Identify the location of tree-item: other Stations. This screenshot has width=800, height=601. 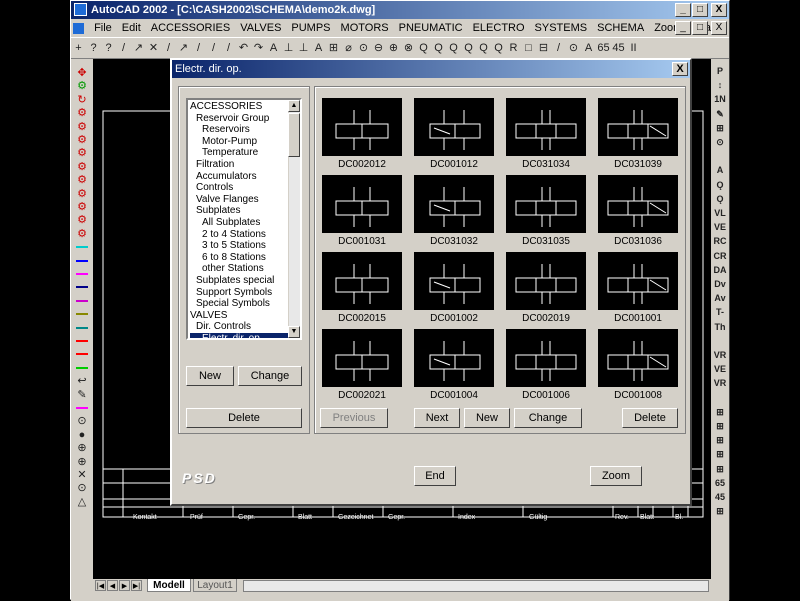
(239, 269).